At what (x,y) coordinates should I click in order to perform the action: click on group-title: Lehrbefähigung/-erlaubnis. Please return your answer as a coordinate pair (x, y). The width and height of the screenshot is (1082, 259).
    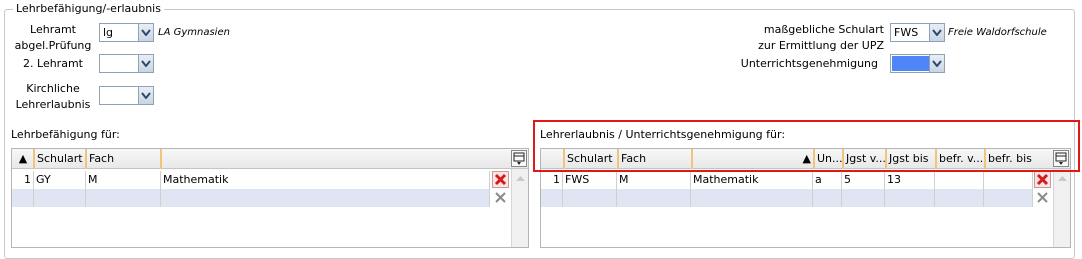
    Looking at the image, I should click on (88, 8).